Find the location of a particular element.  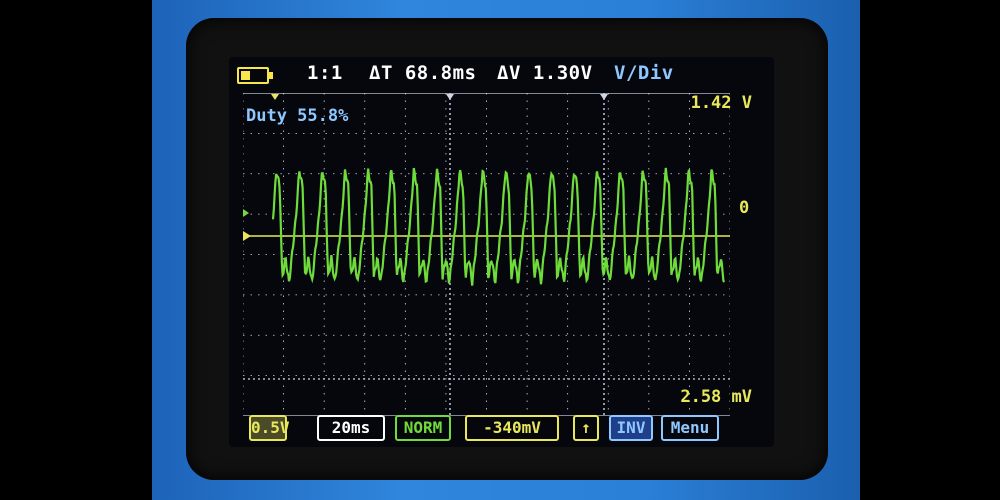

probe-ratio: 1:1 is located at coordinates (325, 73).